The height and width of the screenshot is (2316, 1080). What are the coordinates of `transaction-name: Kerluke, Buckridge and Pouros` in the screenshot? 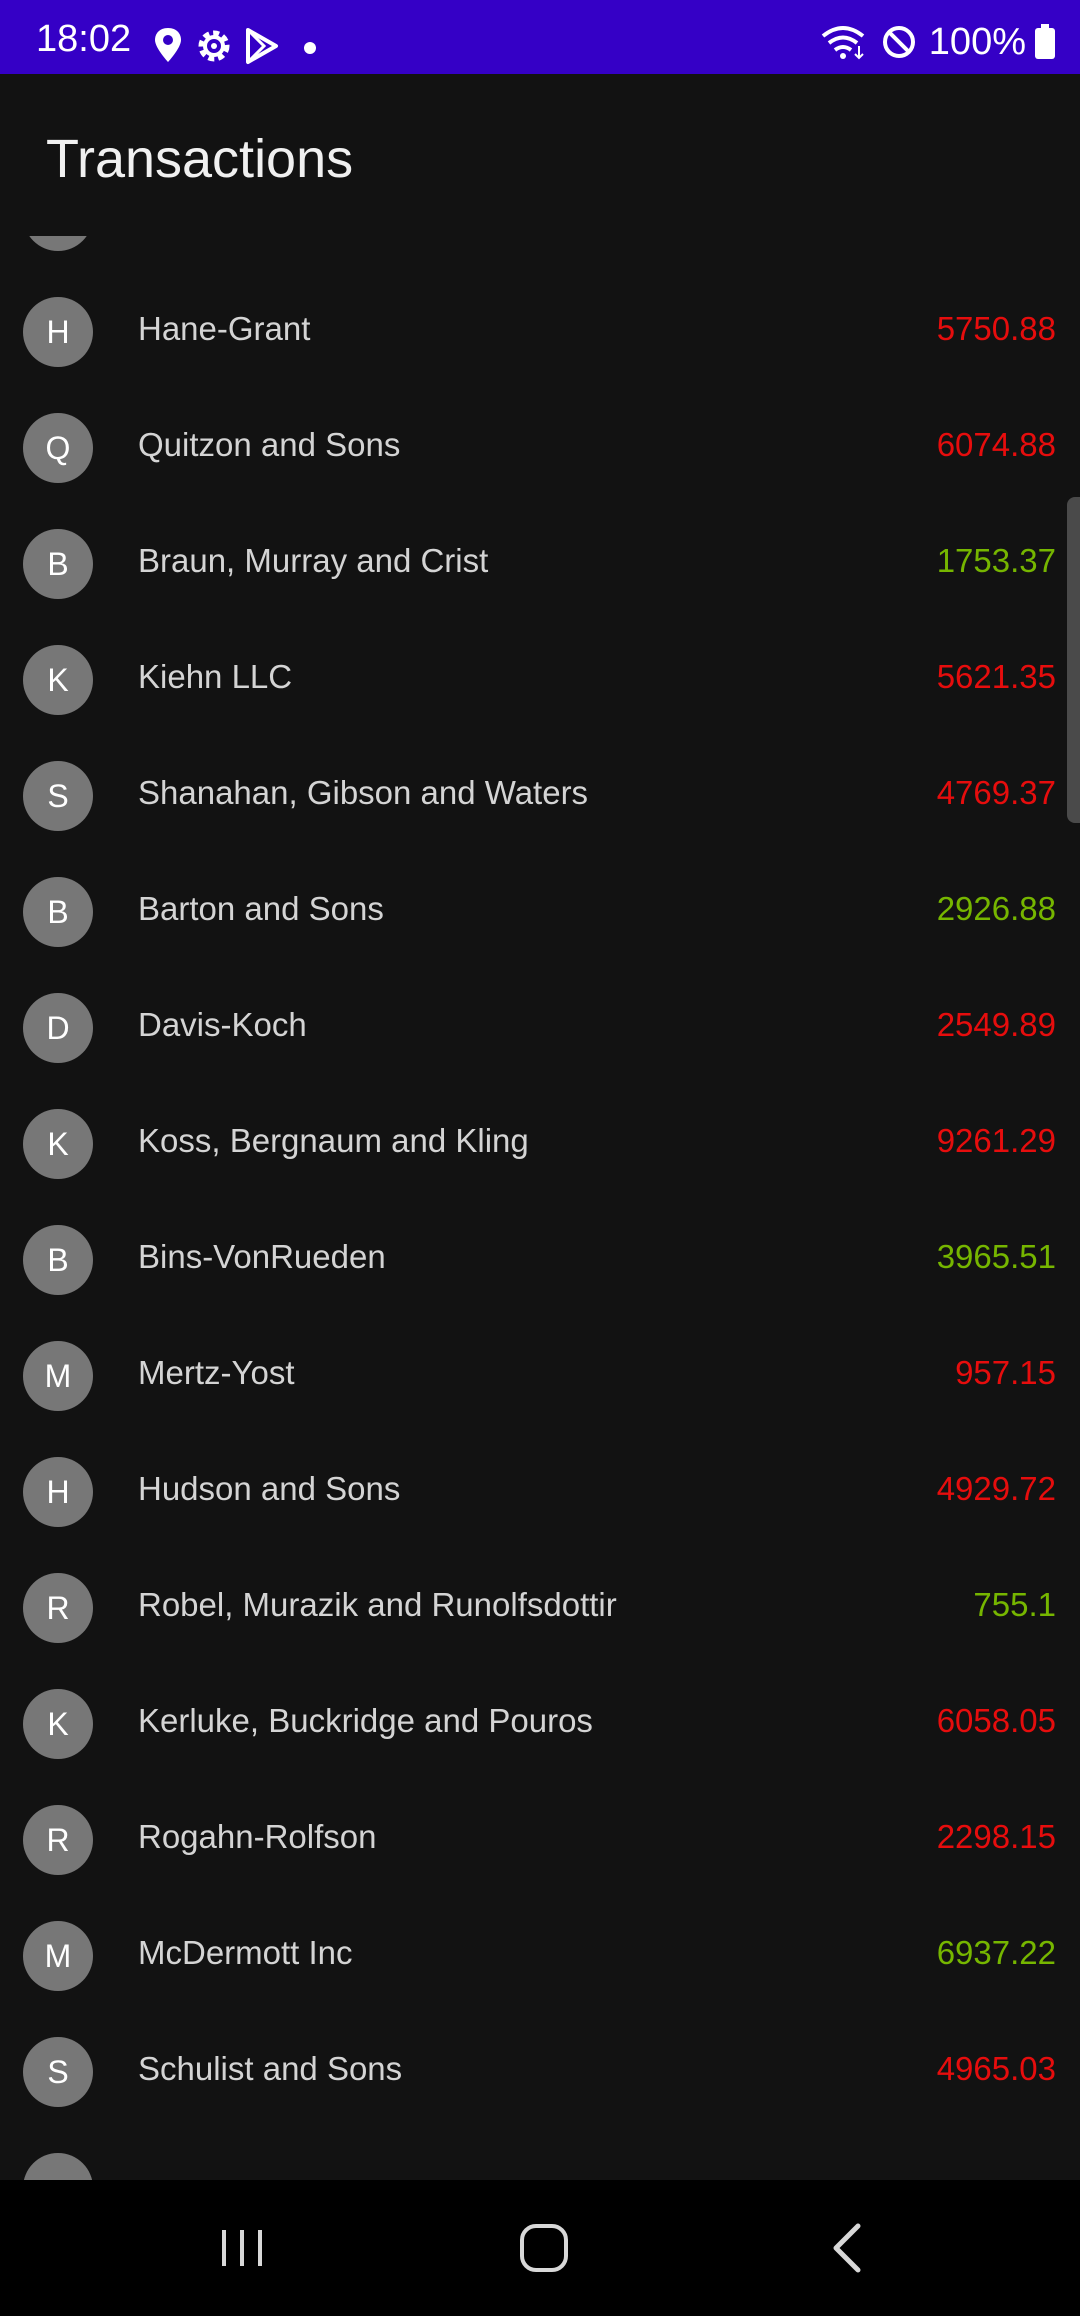 It's located at (365, 1720).